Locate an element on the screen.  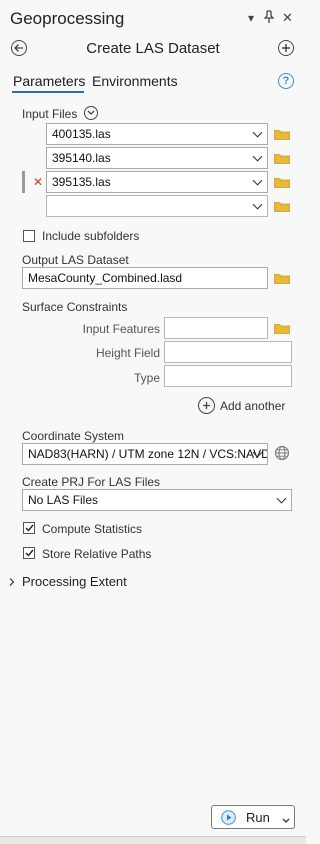
chevron-right-icon is located at coordinates (12, 581).